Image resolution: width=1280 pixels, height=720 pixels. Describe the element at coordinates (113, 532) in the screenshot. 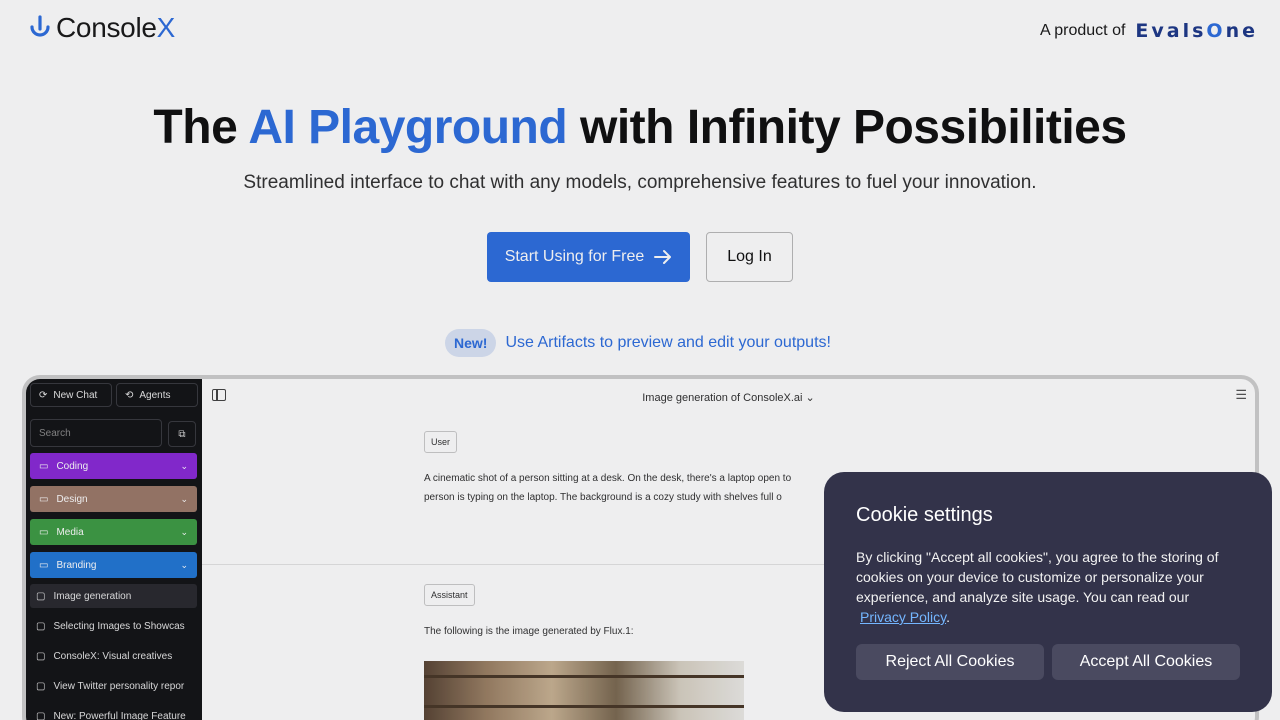

I see `folder-media: ▭ Media ⌄` at that location.